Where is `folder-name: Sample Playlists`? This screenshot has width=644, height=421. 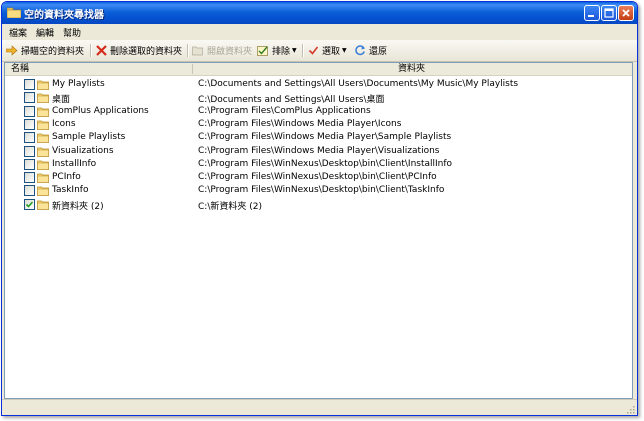
folder-name: Sample Playlists is located at coordinates (89, 137).